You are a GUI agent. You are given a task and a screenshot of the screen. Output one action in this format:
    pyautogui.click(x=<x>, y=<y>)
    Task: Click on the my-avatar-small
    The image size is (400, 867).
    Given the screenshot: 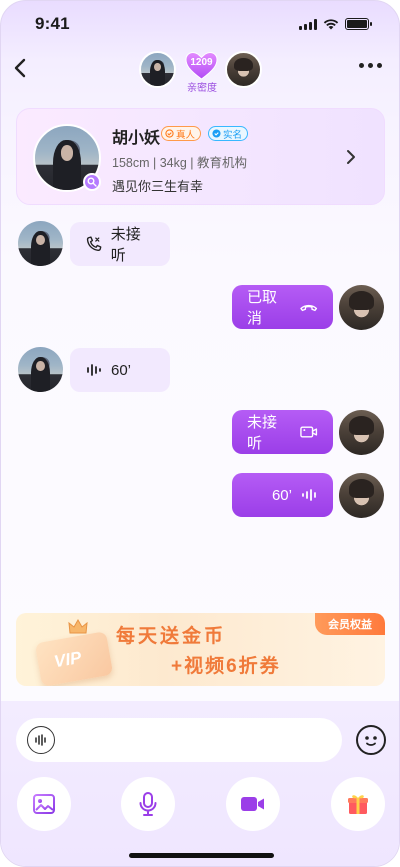 What is the action you would take?
    pyautogui.click(x=243, y=69)
    